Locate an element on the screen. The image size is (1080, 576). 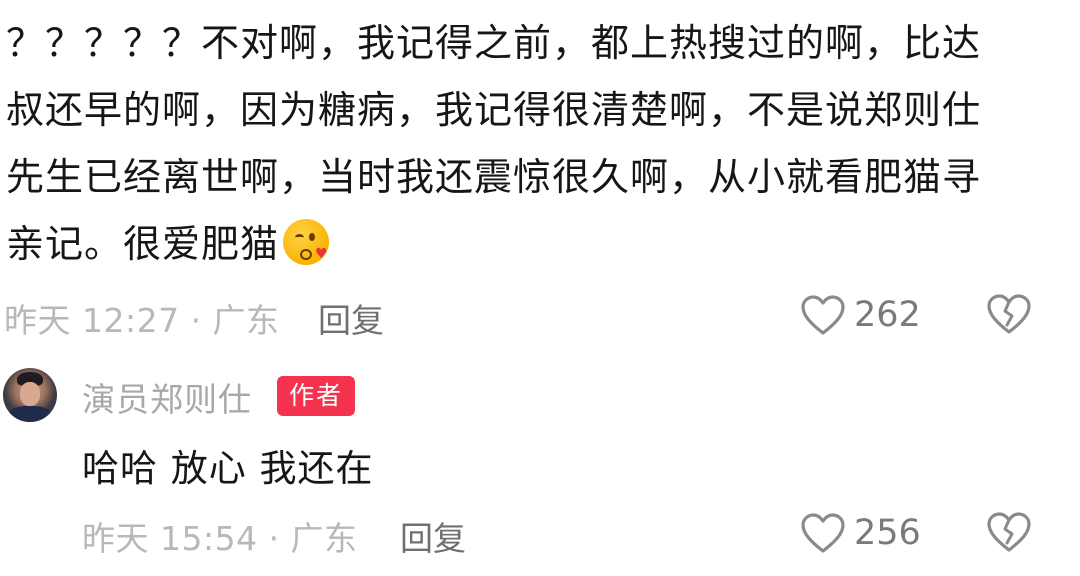
comment-meta-row: 昨天 12:27 · 广东 回复 262 is located at coordinates (540, 315).